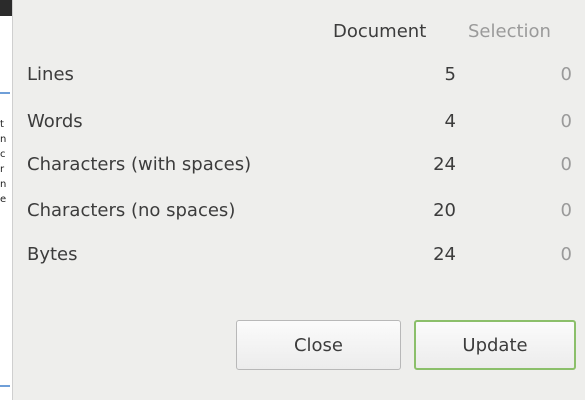 The image size is (585, 400). I want to click on stat-row-characters-no-spaces: Characters (no spaces) 20 0, so click(299, 211).